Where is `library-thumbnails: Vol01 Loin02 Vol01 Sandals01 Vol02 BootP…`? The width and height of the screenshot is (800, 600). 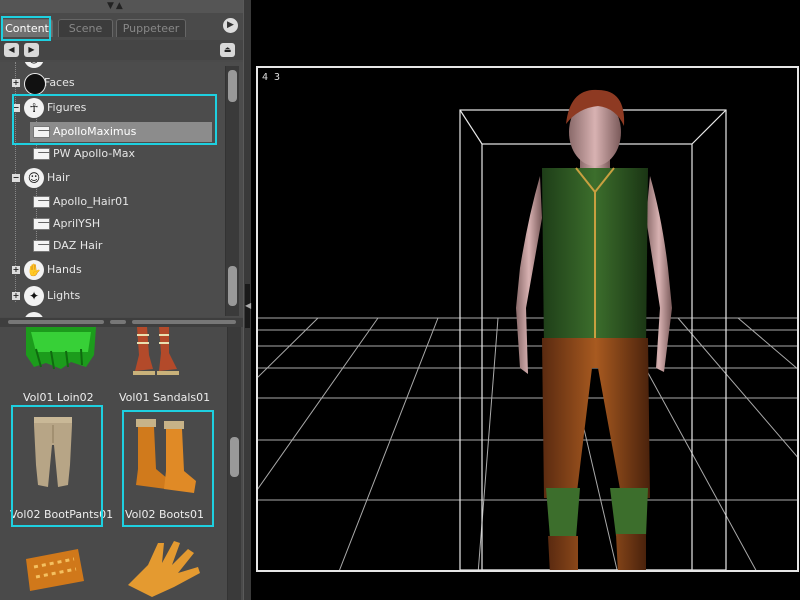
library-thumbnails: Vol01 Loin02 Vol01 Sandals01 Vol02 BootP… is located at coordinates (121, 463).